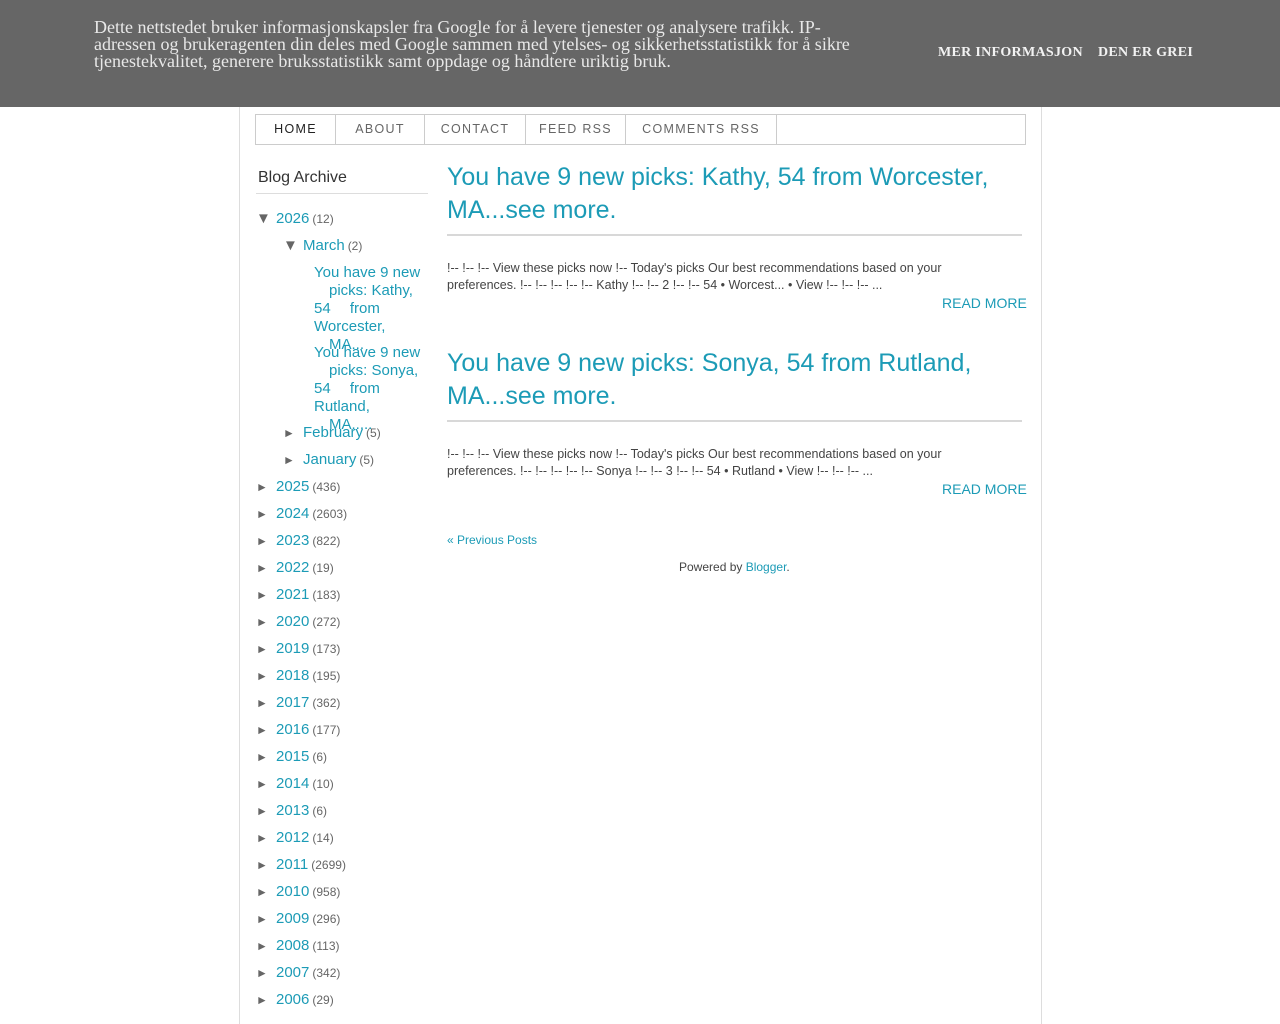 This screenshot has height=1024, width=1280. Describe the element at coordinates (292, 729) in the screenshot. I see `archive-year-link: 2016` at that location.